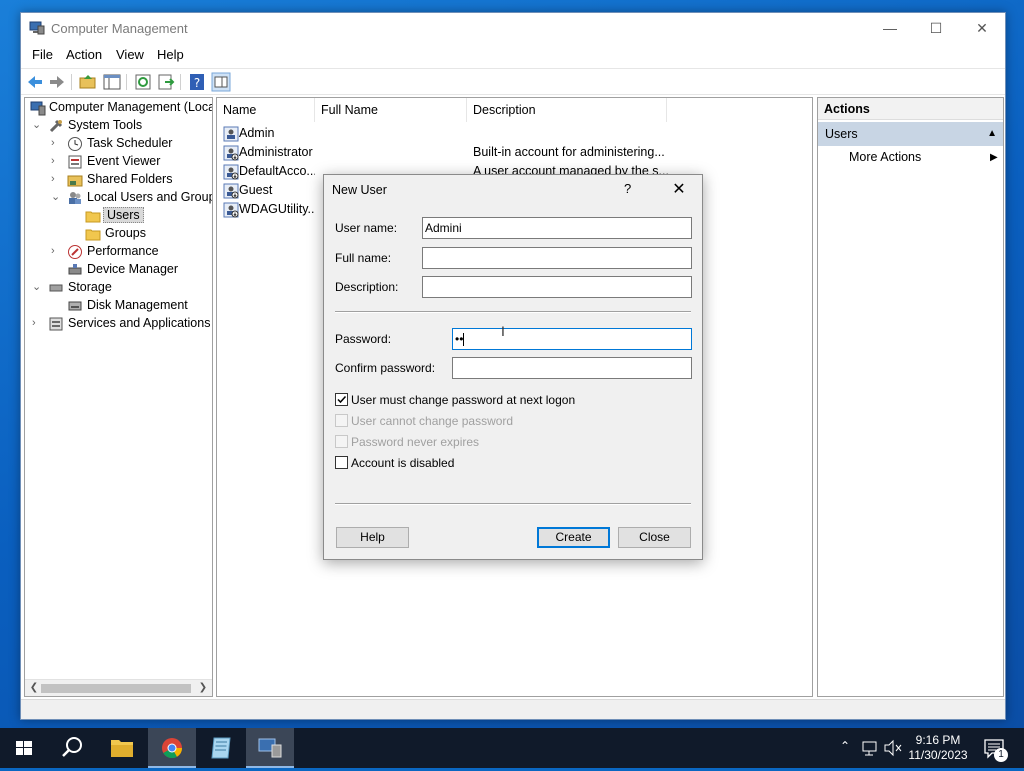  I want to click on account-disabled-checkbox, so click(341, 462).